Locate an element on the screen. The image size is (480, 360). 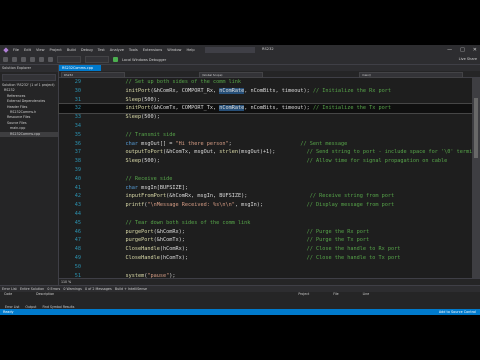
column-header: Code is located at coordinates (8, 294).